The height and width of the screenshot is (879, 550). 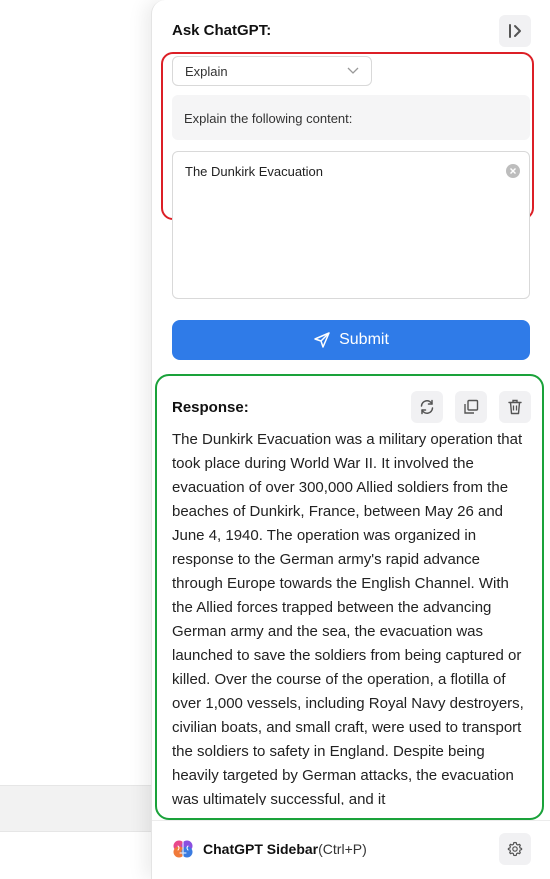 I want to click on gear-icon, so click(x=515, y=849).